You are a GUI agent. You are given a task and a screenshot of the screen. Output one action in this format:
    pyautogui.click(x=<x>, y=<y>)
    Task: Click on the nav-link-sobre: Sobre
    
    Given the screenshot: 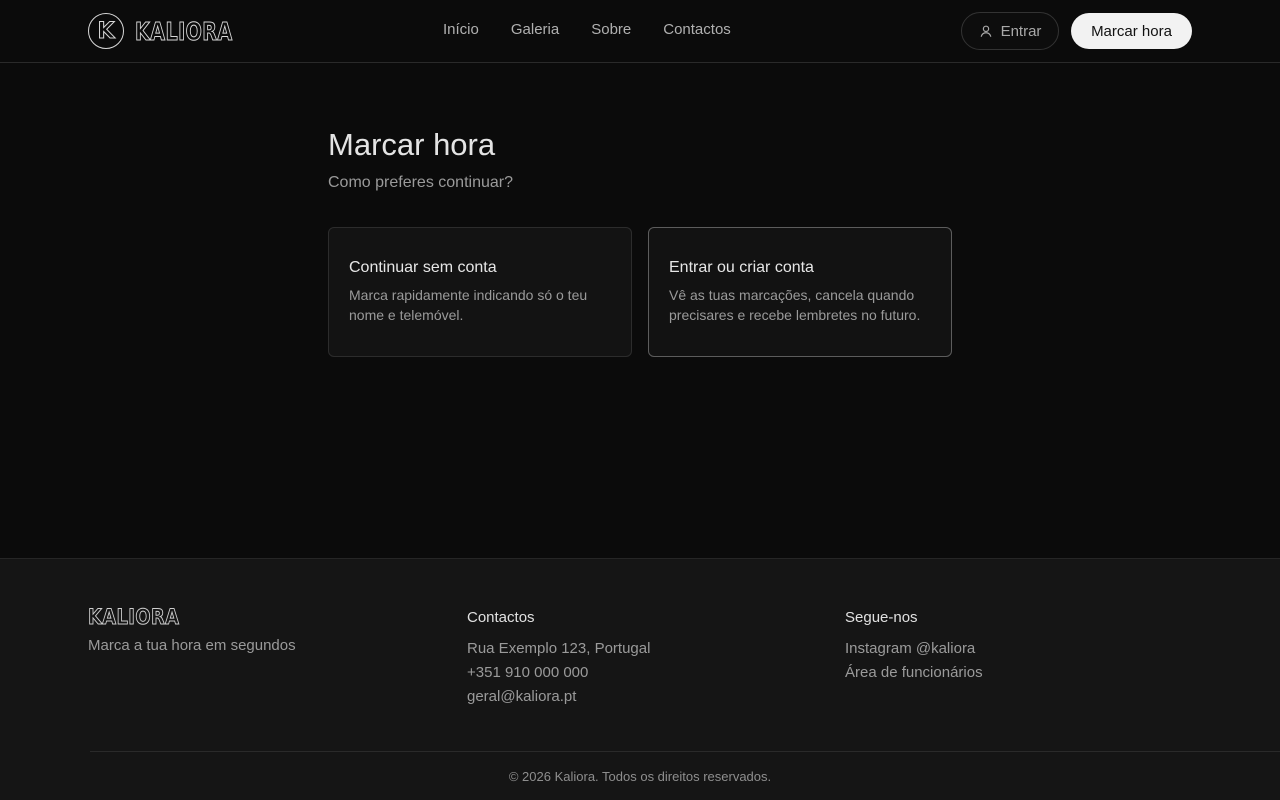 What is the action you would take?
    pyautogui.click(x=611, y=29)
    